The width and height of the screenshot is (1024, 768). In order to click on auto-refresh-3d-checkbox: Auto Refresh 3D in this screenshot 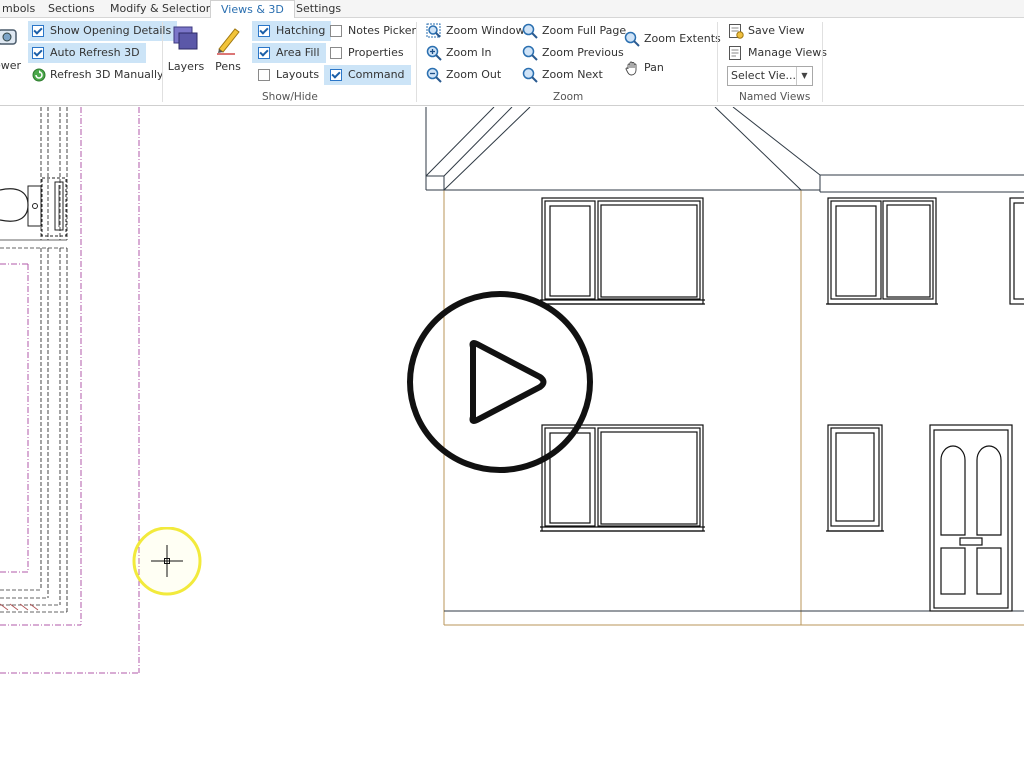, I will do `click(87, 53)`.